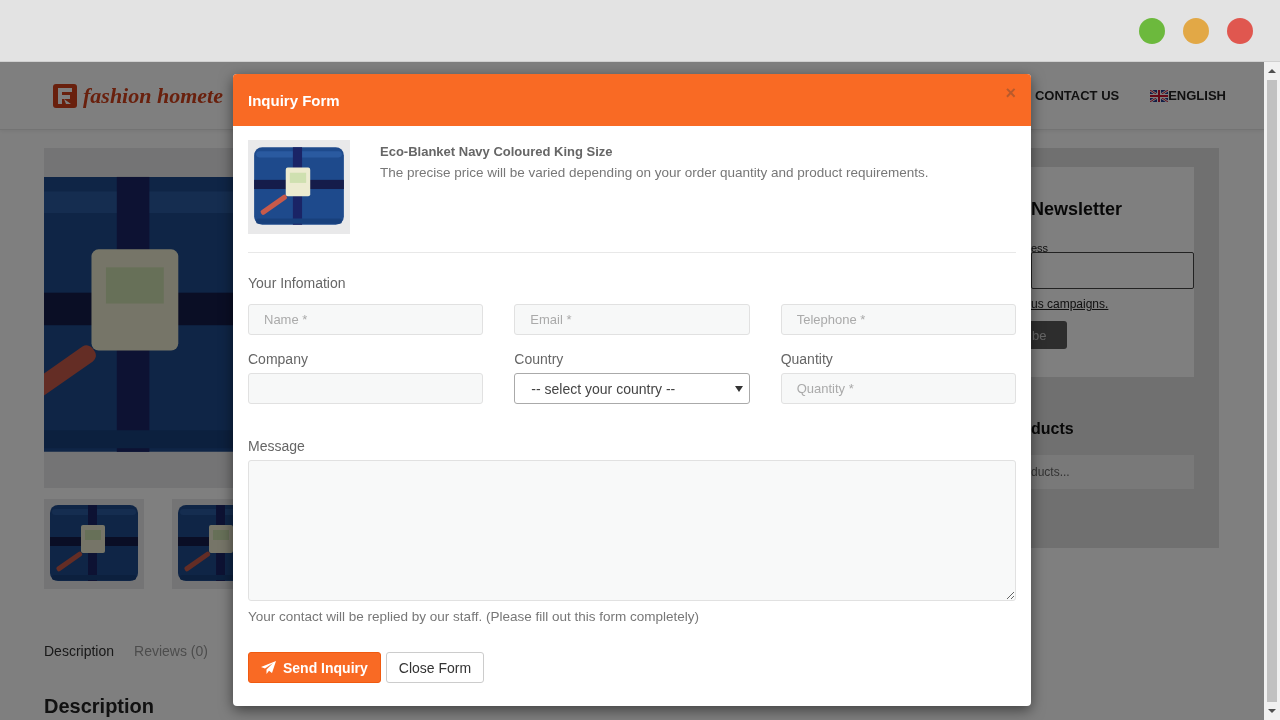 Image resolution: width=1280 pixels, height=720 pixels. What do you see at coordinates (314, 667) in the screenshot?
I see `send-button: Send Inquiry` at bounding box center [314, 667].